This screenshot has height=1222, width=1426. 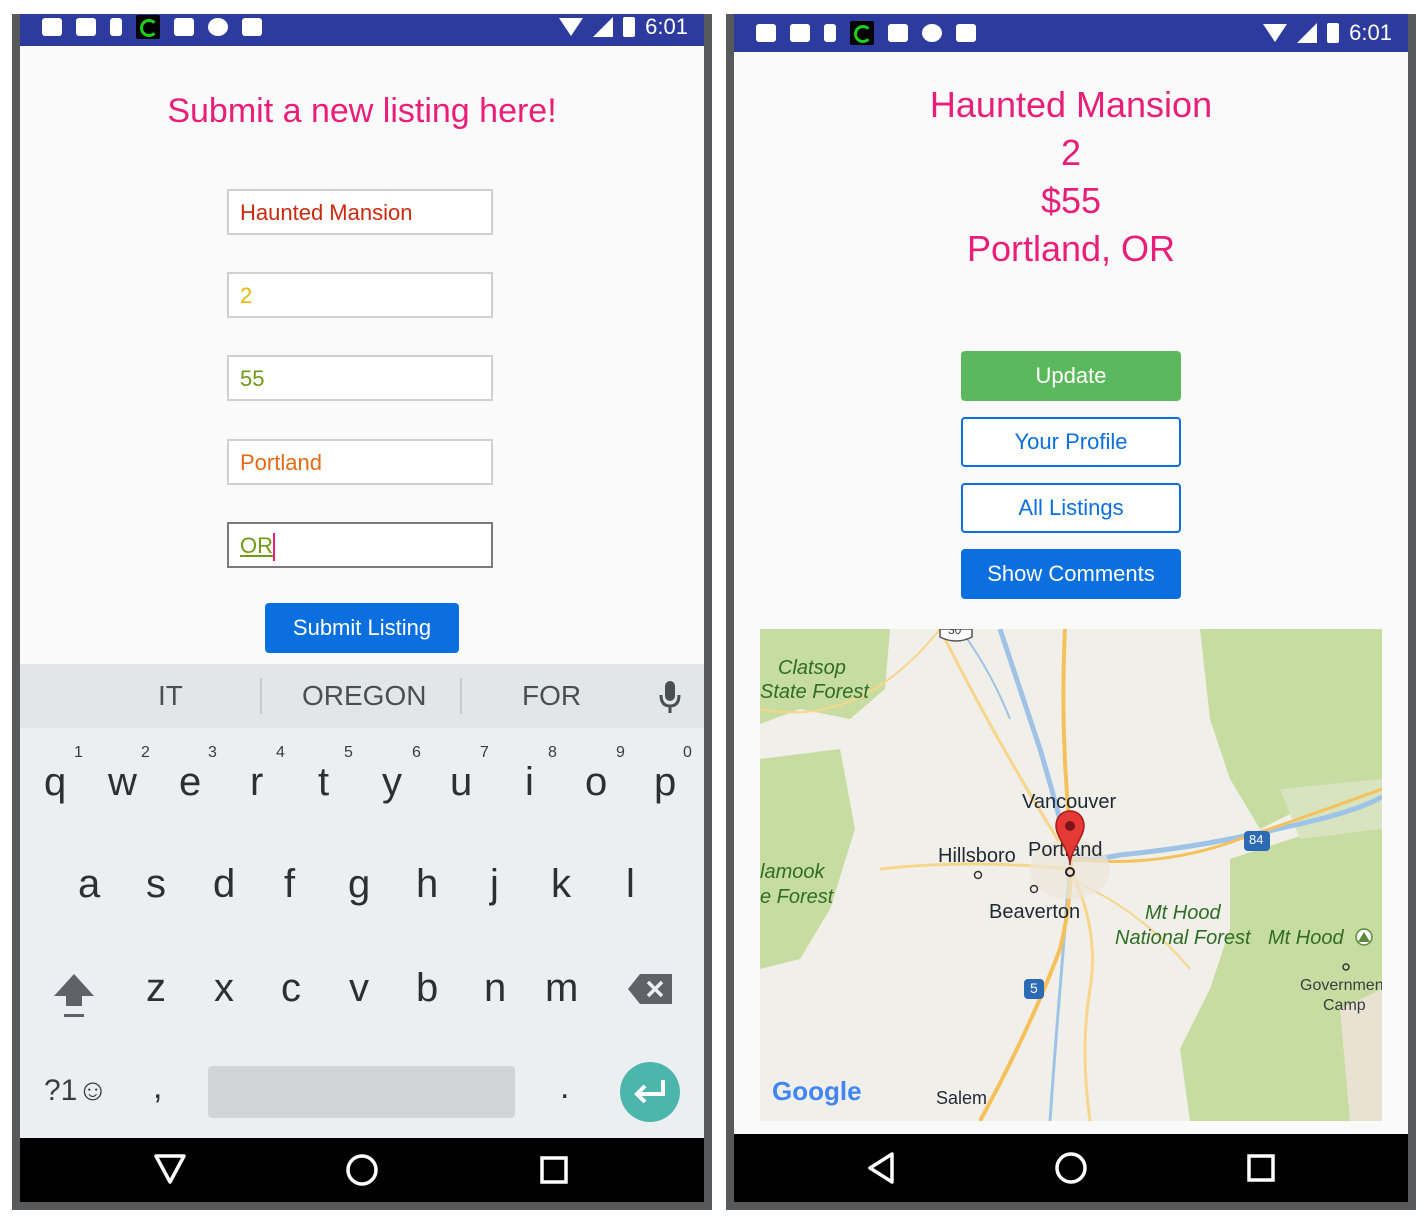 What do you see at coordinates (797, 897) in the screenshot?
I see `map-label-tillamook-forest: e Forest` at bounding box center [797, 897].